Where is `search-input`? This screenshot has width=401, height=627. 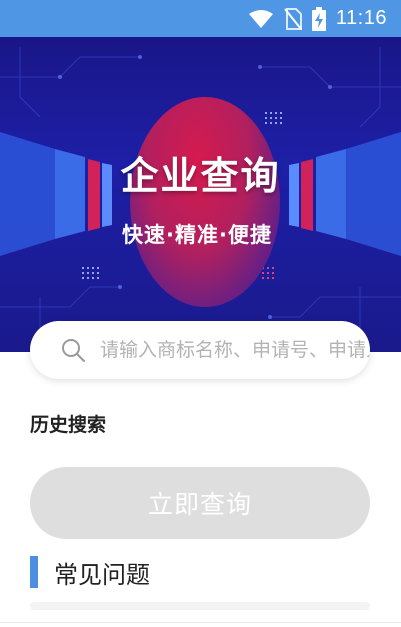
search-input is located at coordinates (235, 350).